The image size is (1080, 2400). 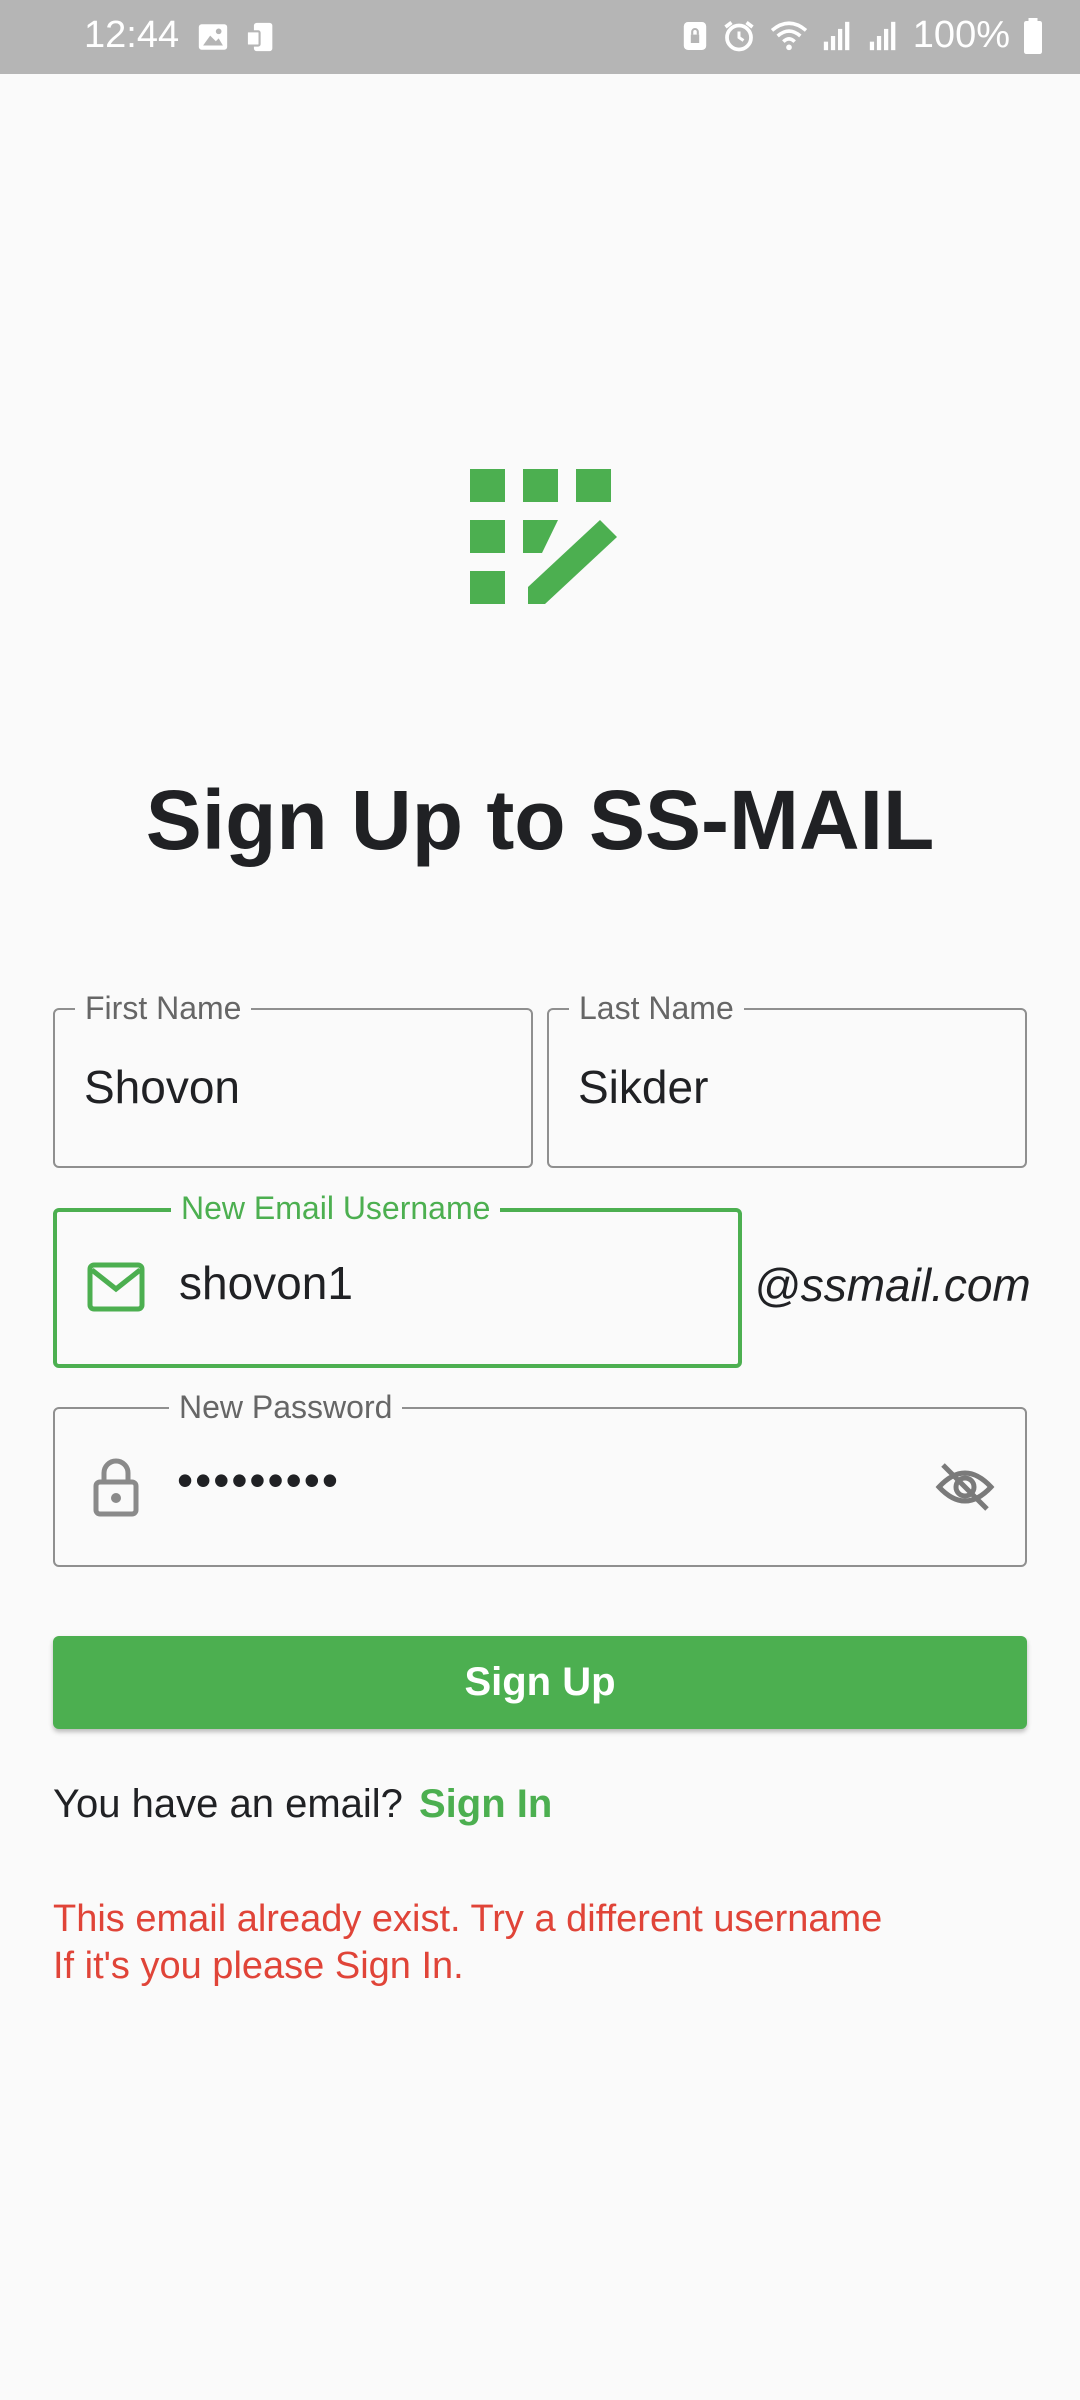 I want to click on gallery-icon, so click(x=213, y=37).